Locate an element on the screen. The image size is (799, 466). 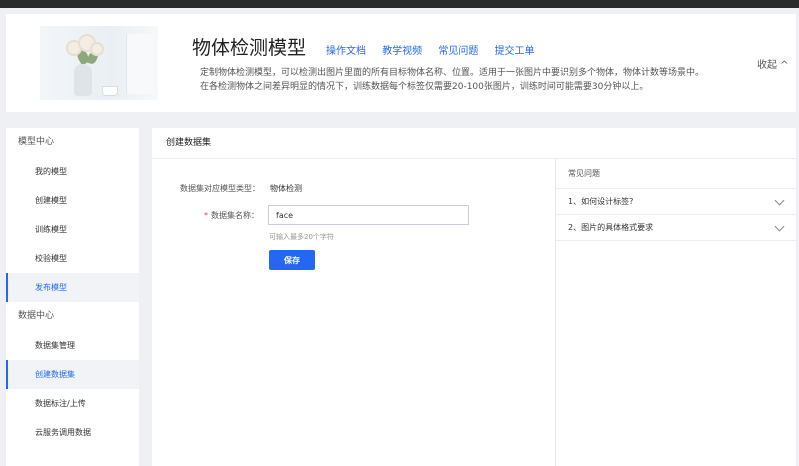
dataset-name-label-text: 数据集名称： is located at coordinates (235, 215).